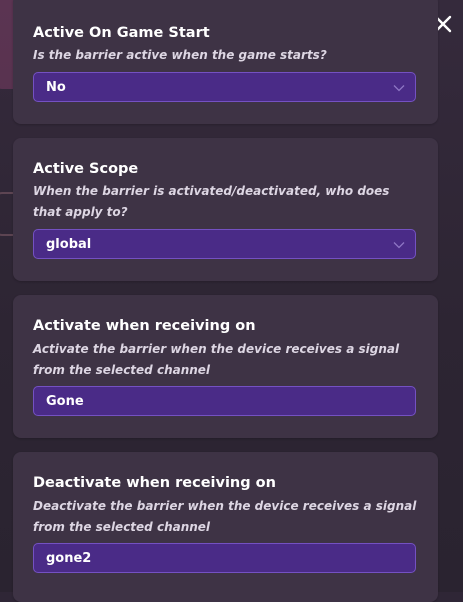 This screenshot has height=602, width=463. Describe the element at coordinates (224, 244) in the screenshot. I see `active-scope-select: global` at that location.